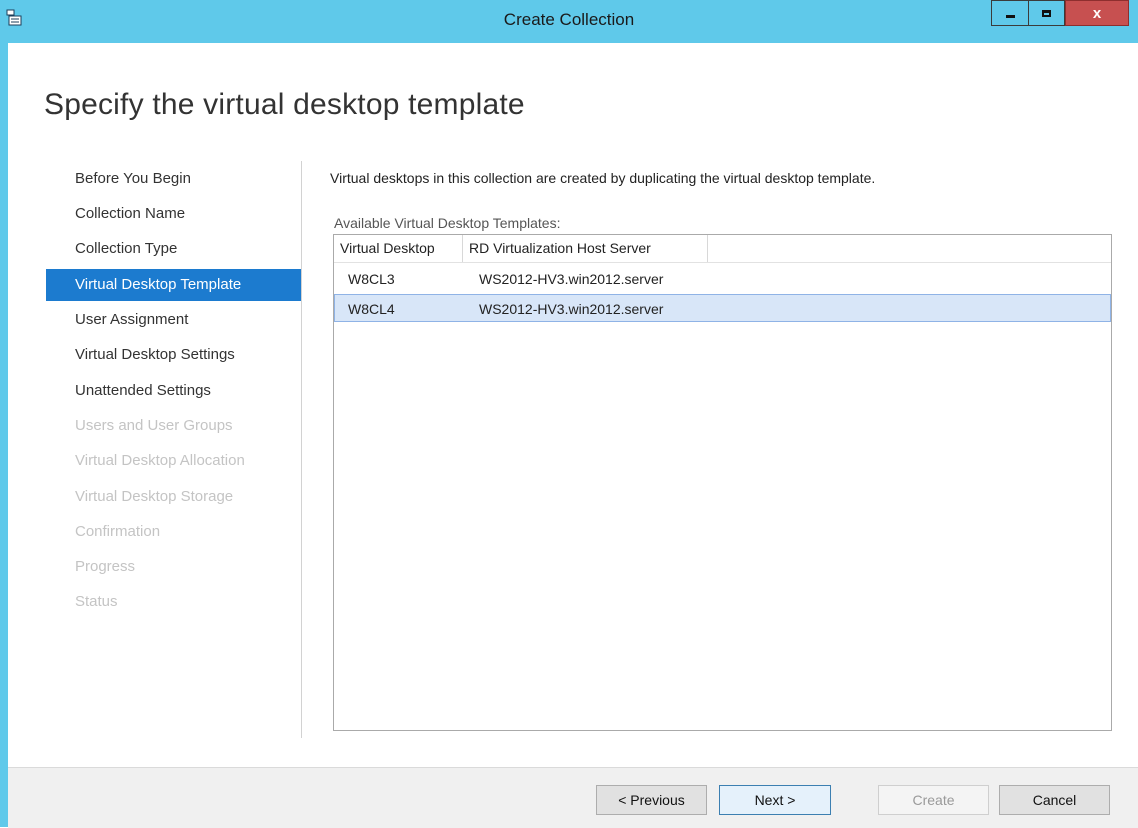 Image resolution: width=1138 pixels, height=828 pixels. I want to click on nav-item-collection-type: Collection Type, so click(174, 249).